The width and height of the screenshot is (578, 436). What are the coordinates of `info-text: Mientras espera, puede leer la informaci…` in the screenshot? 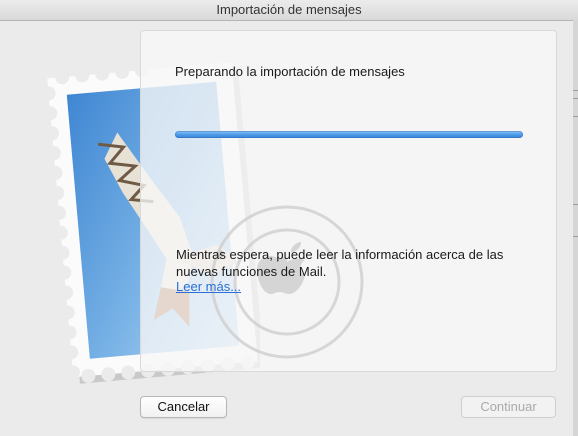 It's located at (340, 263).